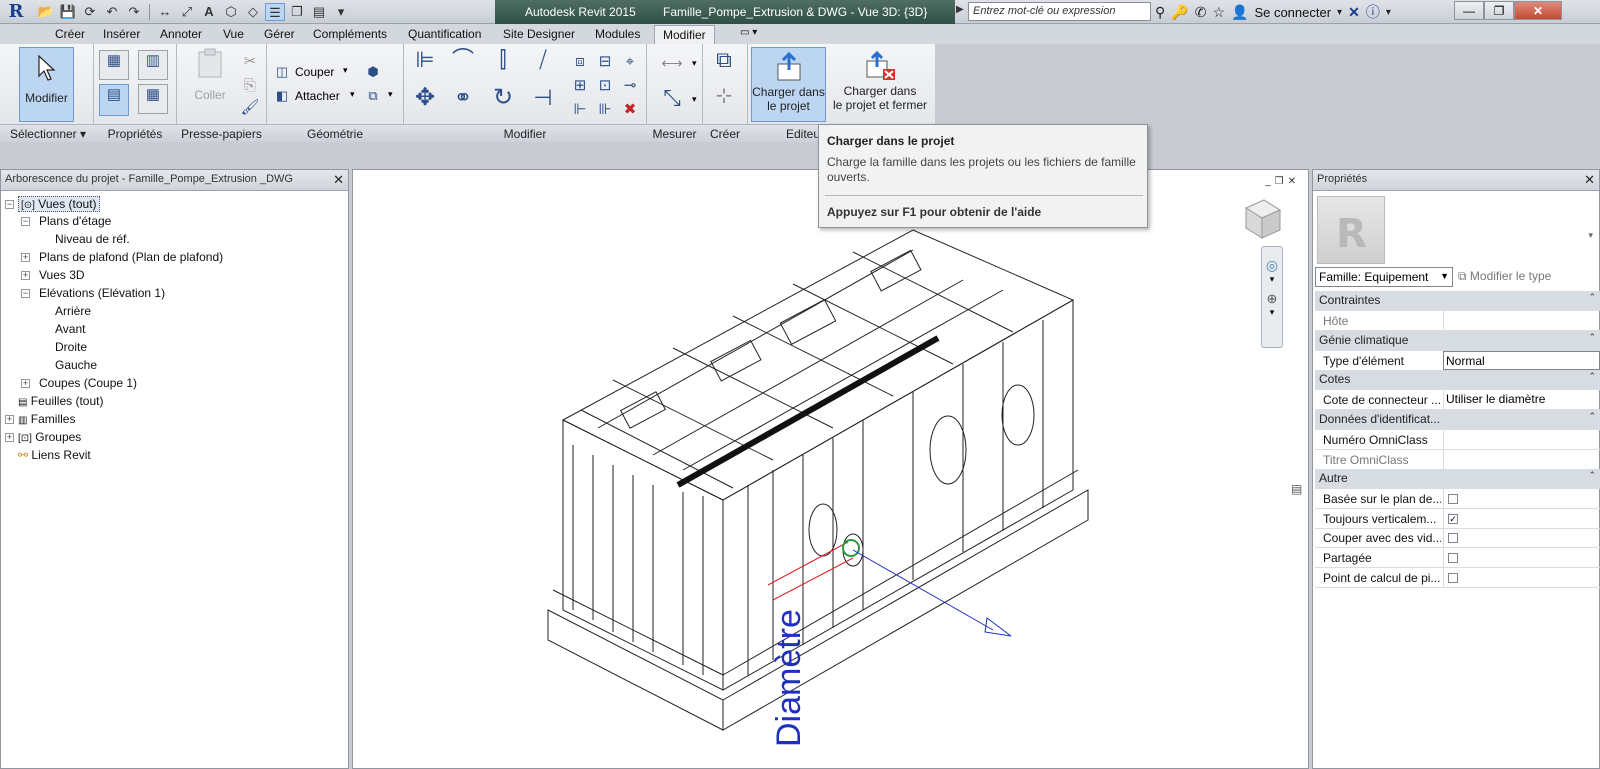  What do you see at coordinates (1263, 219) in the screenshot?
I see `viewcube-icon` at bounding box center [1263, 219].